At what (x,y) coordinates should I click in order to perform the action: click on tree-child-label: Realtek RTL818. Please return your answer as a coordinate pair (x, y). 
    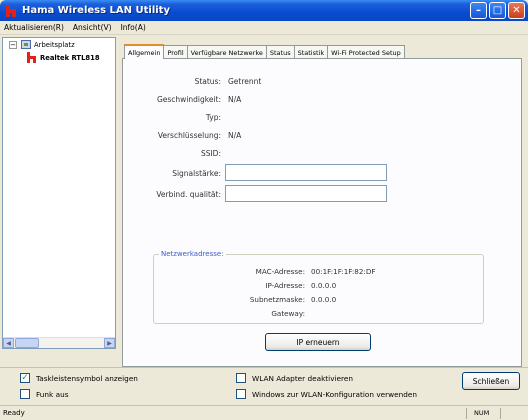
    Looking at the image, I should click on (70, 57).